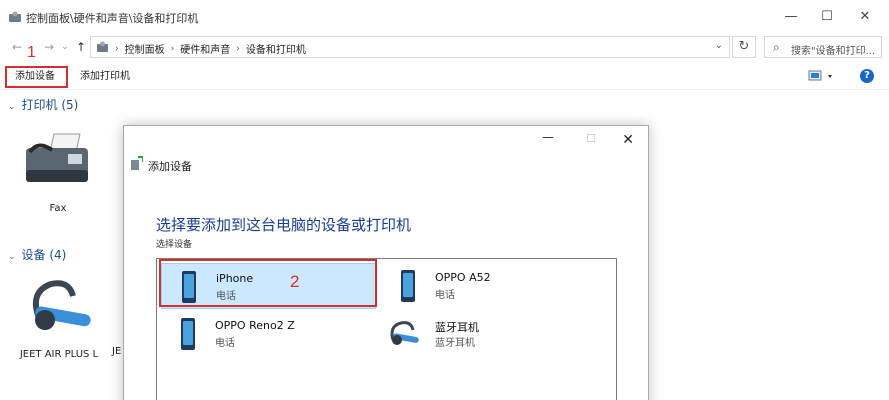 This screenshot has height=400, width=889. Describe the element at coordinates (268, 283) in the screenshot. I see `annotation-highlight-box` at that location.